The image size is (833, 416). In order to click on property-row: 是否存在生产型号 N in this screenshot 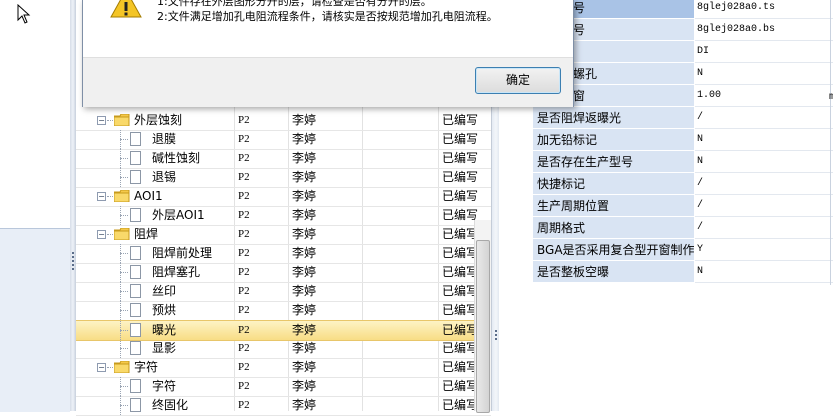, I will do `click(666, 162)`.